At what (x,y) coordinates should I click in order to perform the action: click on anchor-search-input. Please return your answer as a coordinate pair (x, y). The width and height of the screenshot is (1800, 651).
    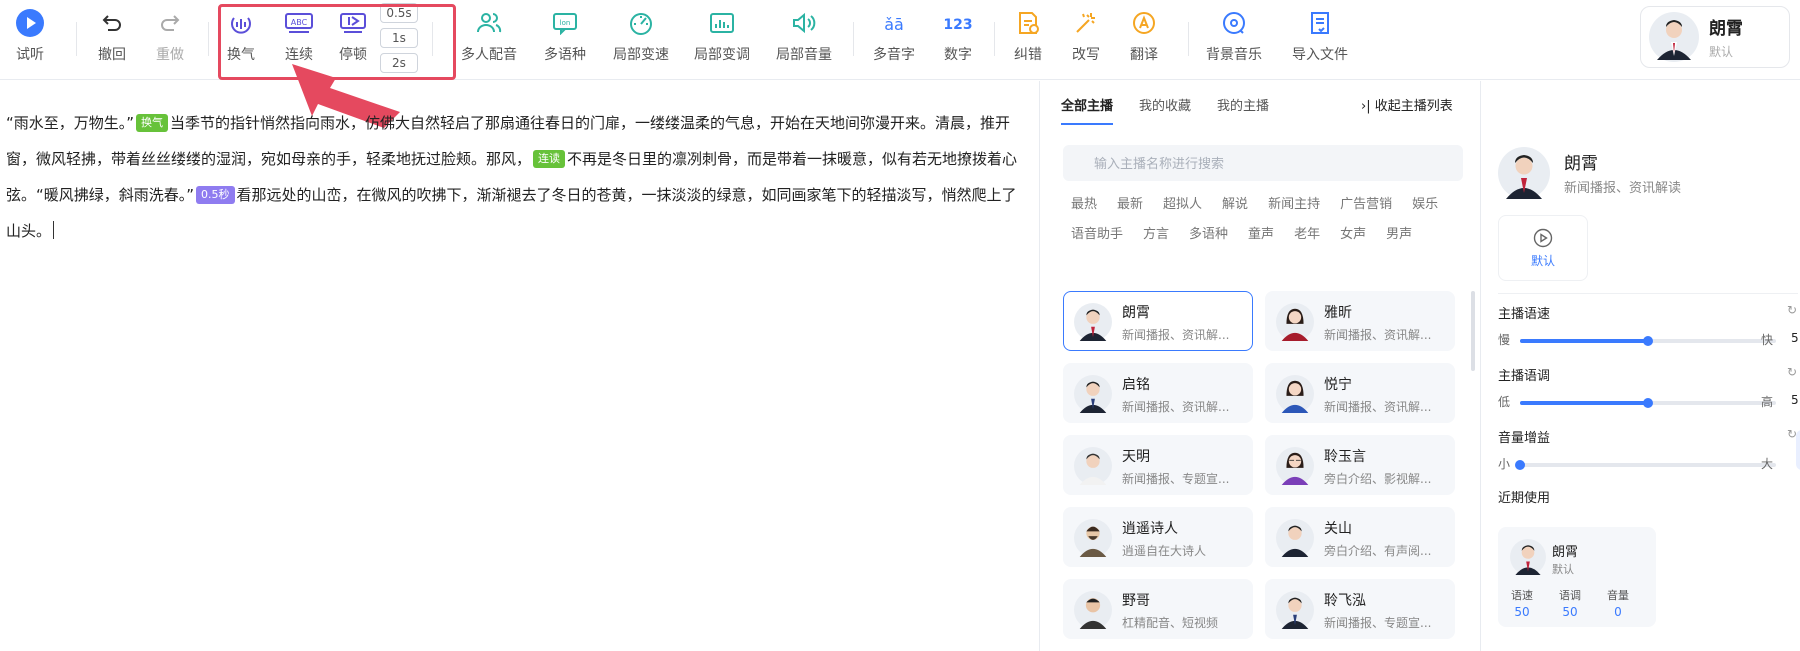
    Looking at the image, I should click on (1263, 163).